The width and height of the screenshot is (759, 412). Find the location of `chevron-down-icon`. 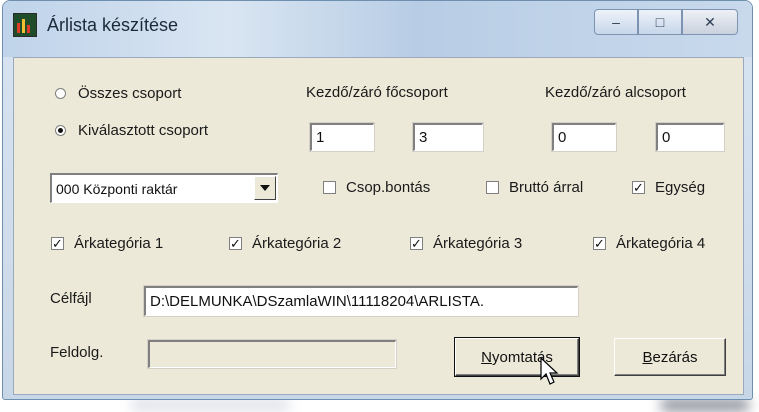

chevron-down-icon is located at coordinates (265, 188).